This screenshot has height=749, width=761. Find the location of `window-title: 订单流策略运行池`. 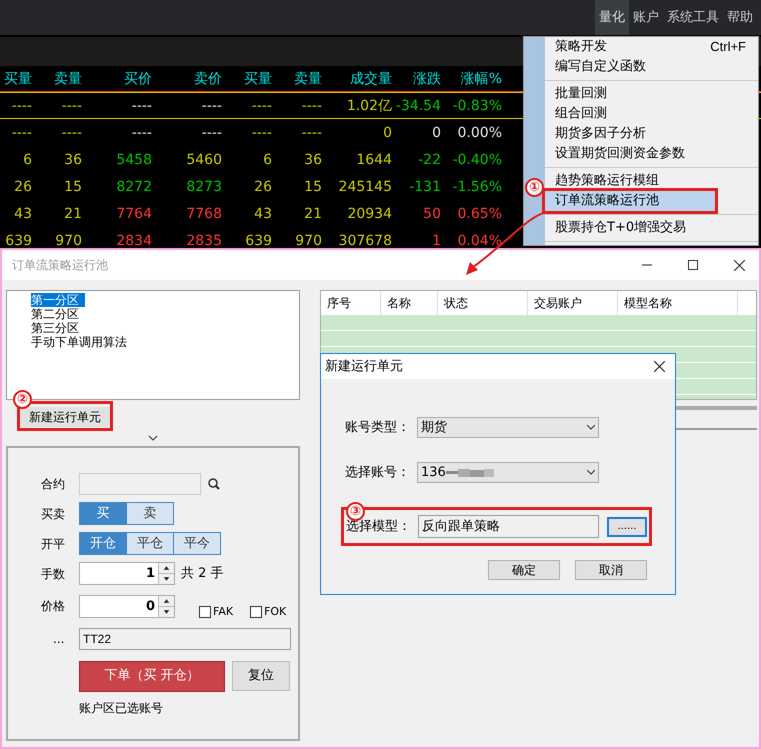

window-title: 订单流策略运行池 is located at coordinates (60, 265).